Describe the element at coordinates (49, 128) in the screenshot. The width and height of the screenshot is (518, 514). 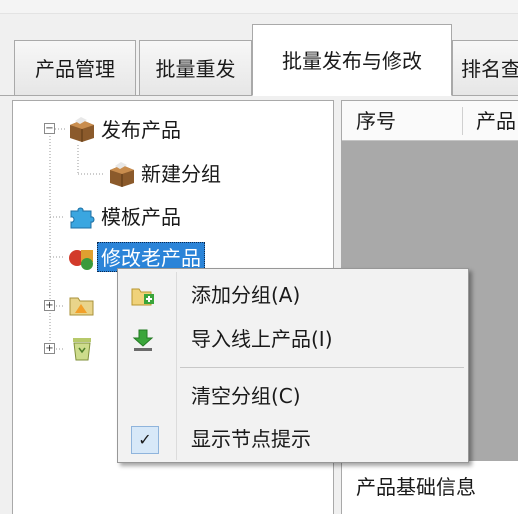
I see `collapse-toggle: −` at that location.